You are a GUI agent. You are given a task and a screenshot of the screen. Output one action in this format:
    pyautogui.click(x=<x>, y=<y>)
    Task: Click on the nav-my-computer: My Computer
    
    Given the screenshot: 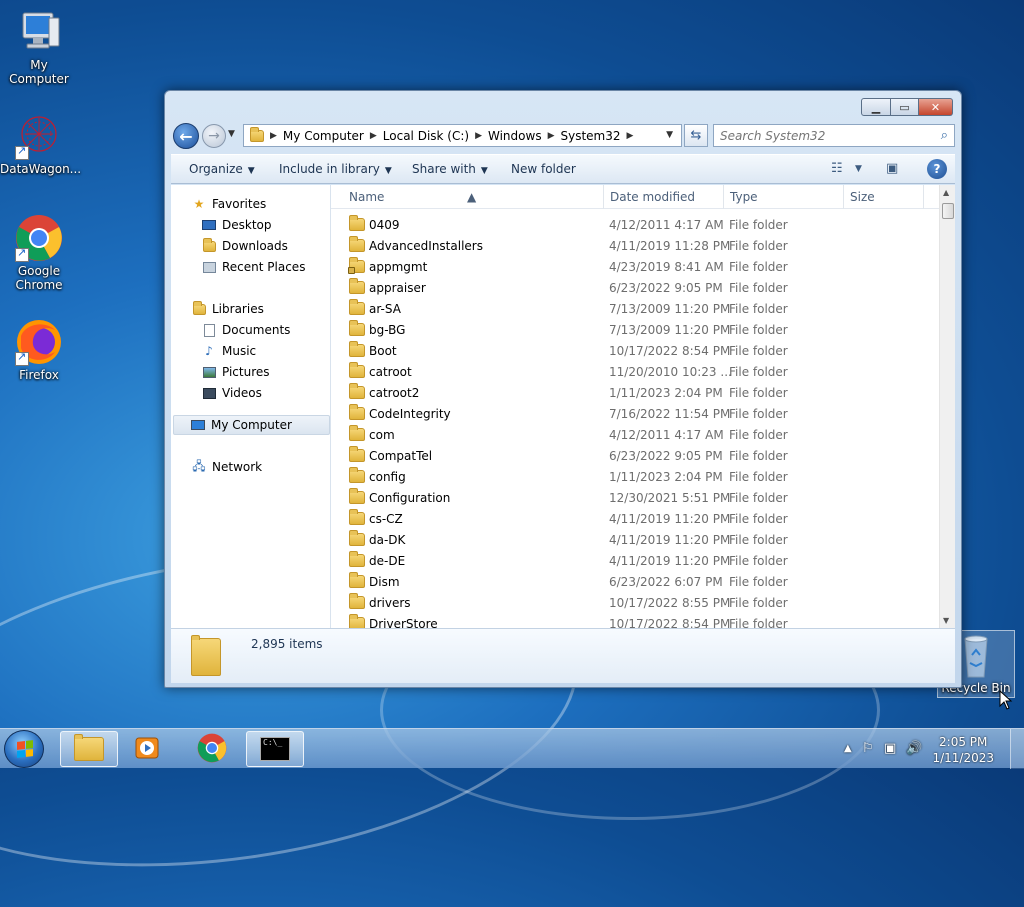 What is the action you would take?
    pyautogui.click(x=251, y=425)
    